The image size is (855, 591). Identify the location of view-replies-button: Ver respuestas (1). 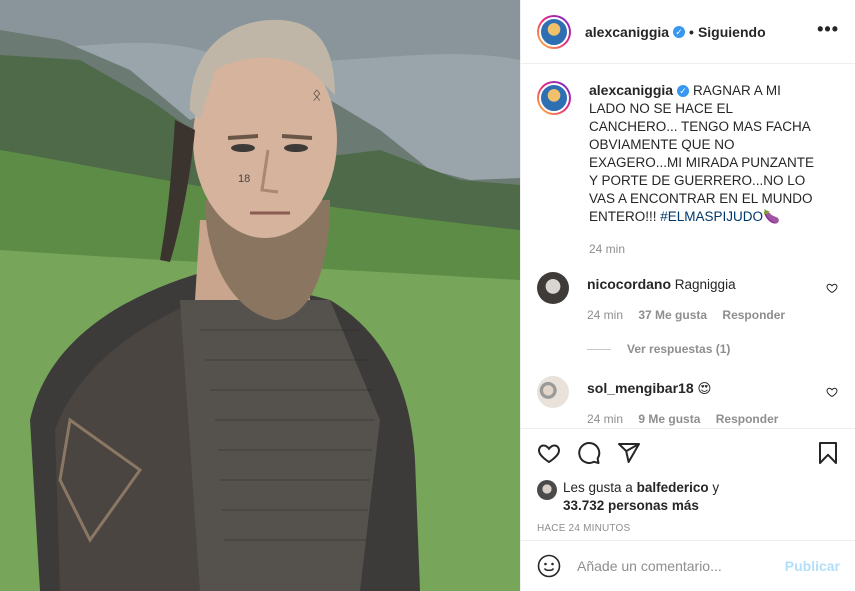
(713, 349).